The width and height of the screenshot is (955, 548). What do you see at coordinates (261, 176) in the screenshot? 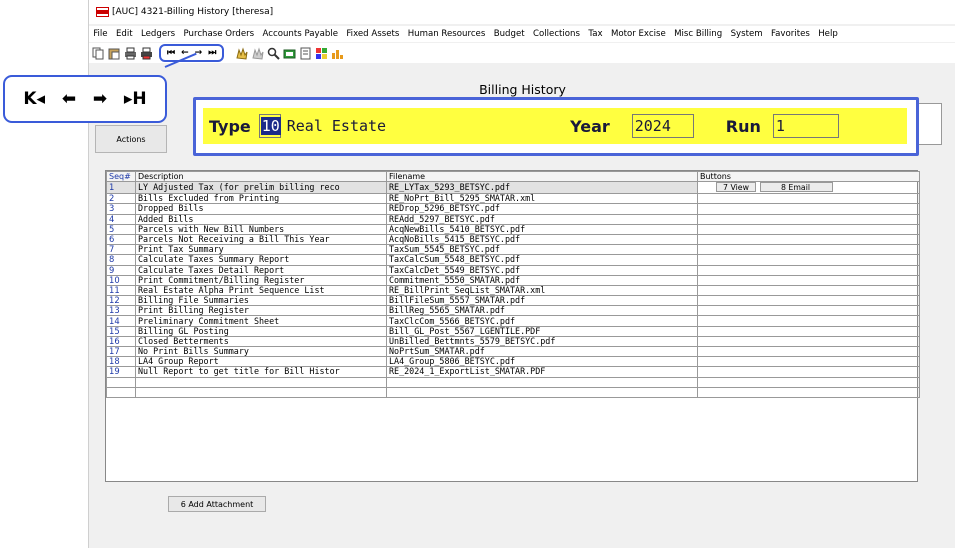
I see `col-header-description: Description` at bounding box center [261, 176].